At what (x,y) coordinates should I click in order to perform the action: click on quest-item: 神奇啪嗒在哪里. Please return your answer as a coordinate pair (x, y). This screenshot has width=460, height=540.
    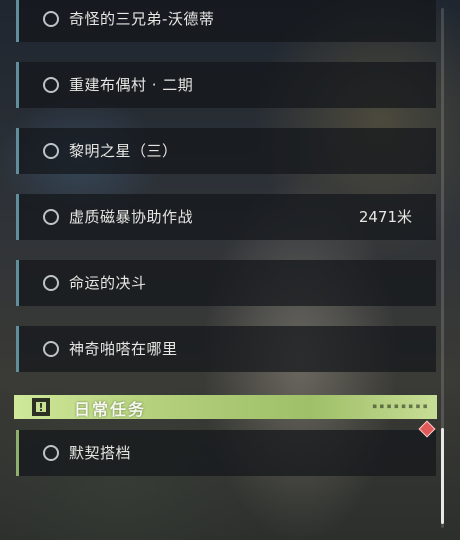
    Looking at the image, I should click on (226, 349).